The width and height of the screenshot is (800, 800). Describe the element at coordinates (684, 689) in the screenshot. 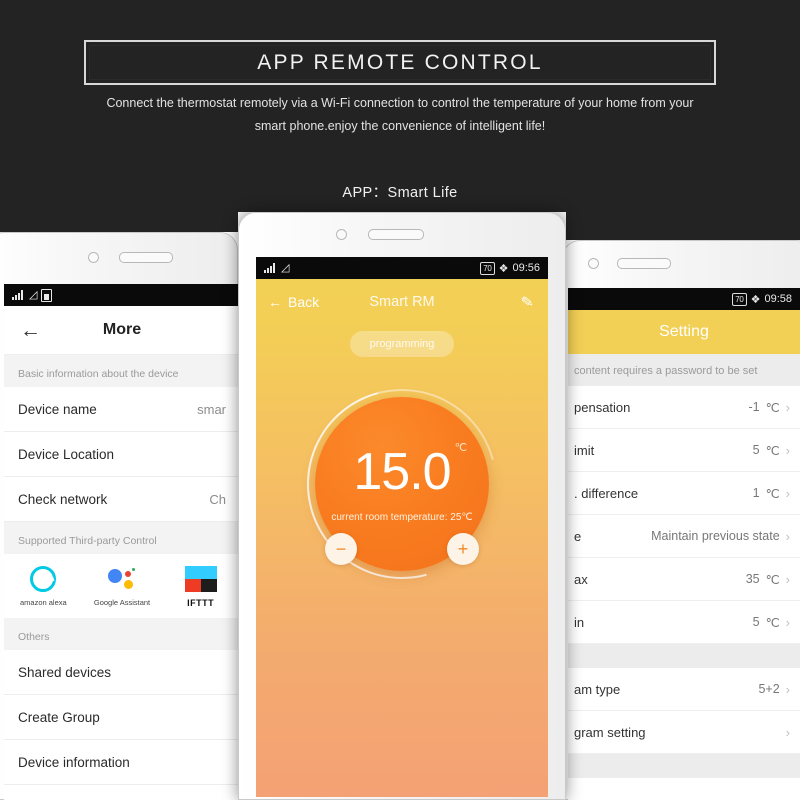

I see `setting-row-program-type: am type 5+2 ›` at that location.